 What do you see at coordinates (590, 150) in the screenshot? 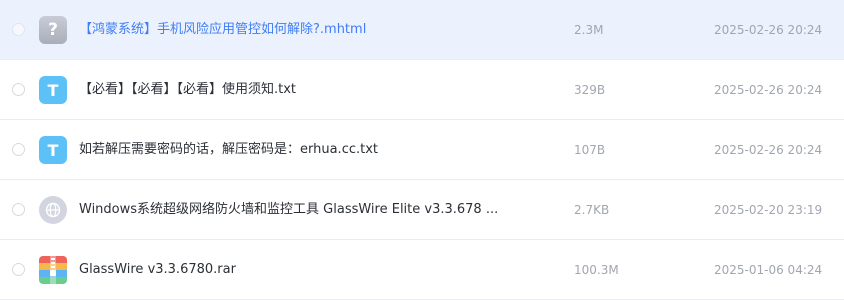
I see `file-size: 107B` at bounding box center [590, 150].